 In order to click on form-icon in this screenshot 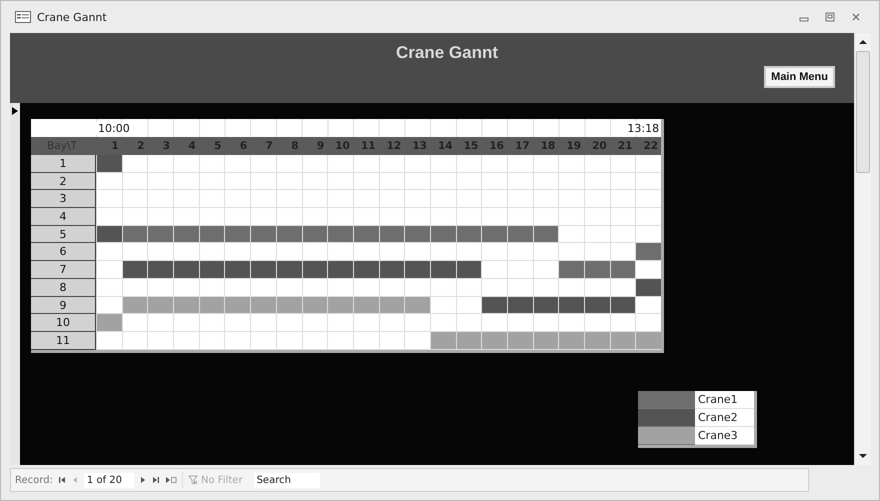, I will do `click(23, 17)`.